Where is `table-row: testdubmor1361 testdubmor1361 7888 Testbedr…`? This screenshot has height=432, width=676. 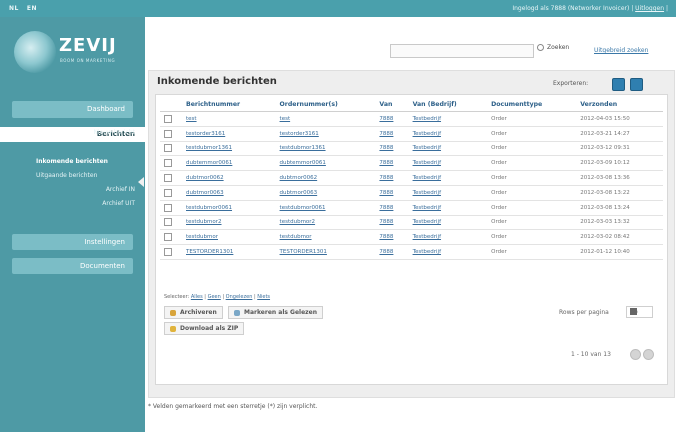 table-row: testdubmor1361 testdubmor1361 7888 Testbedr… is located at coordinates (411, 149).